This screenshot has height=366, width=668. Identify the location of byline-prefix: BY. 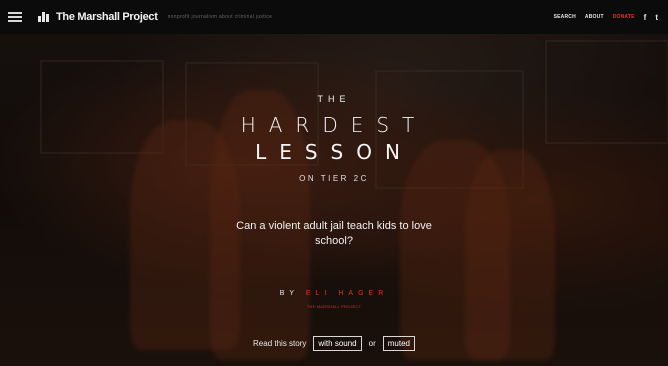
(289, 293).